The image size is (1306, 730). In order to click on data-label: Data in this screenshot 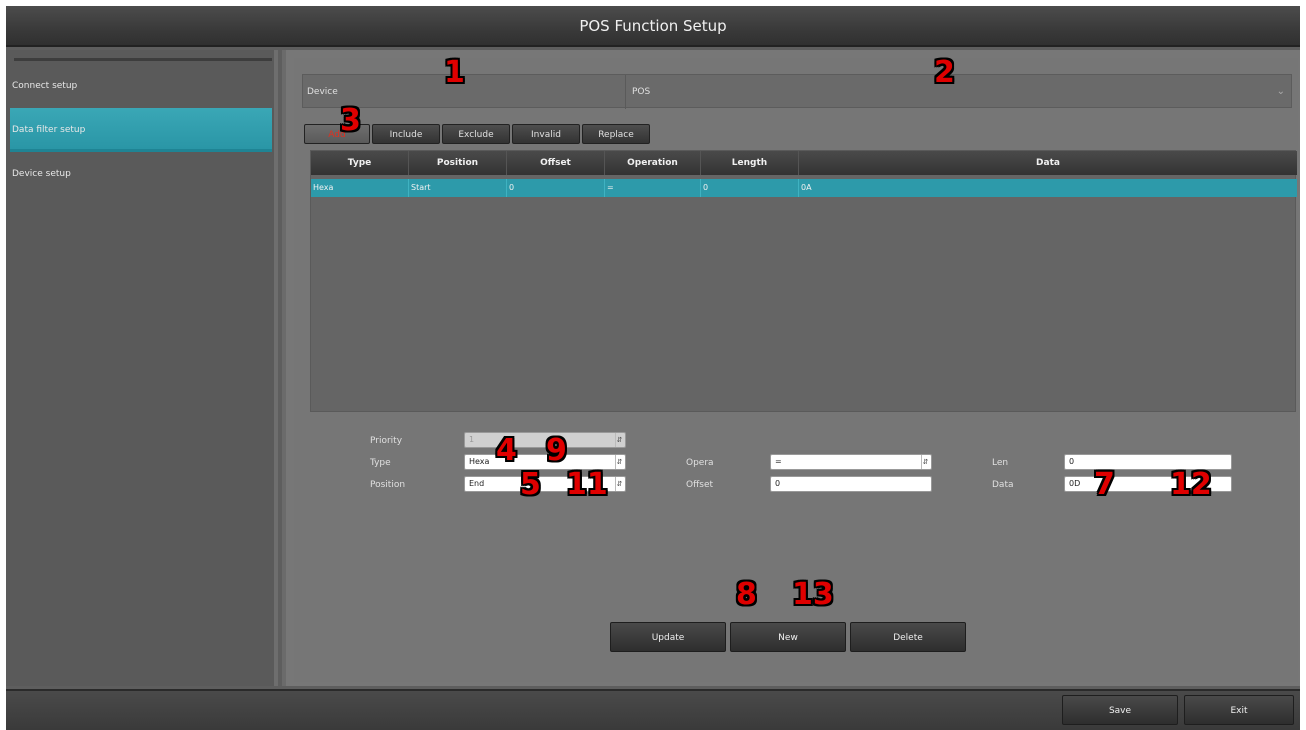, I will do `click(1003, 485)`.